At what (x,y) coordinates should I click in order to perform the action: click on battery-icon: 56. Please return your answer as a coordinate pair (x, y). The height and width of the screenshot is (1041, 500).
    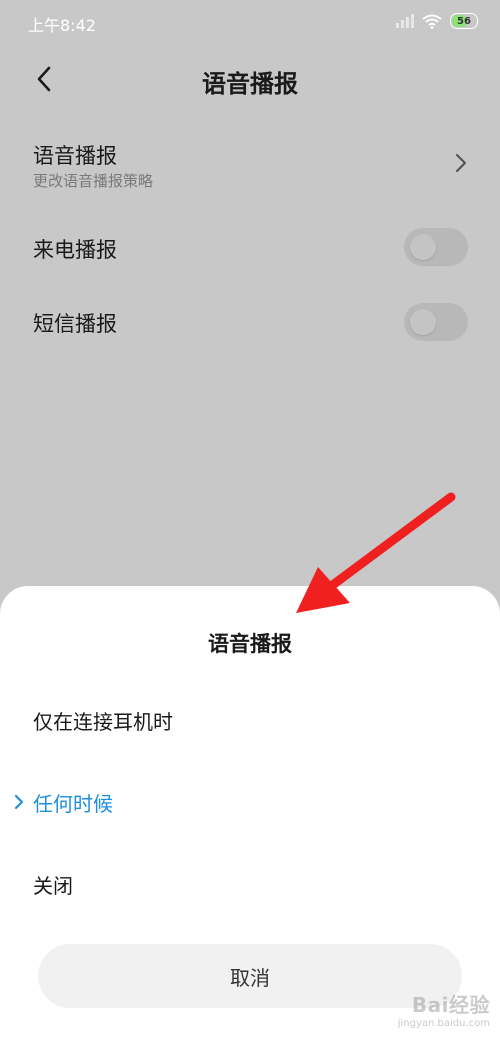
    Looking at the image, I should click on (464, 21).